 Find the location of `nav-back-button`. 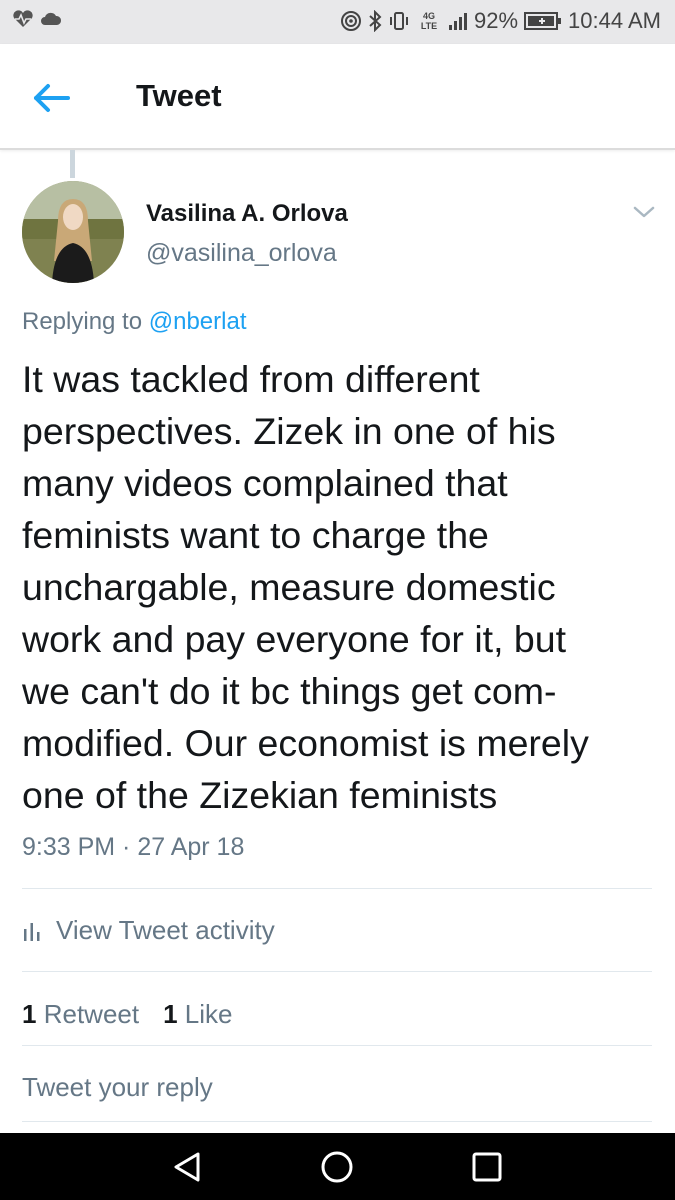

nav-back-button is located at coordinates (188, 1167).